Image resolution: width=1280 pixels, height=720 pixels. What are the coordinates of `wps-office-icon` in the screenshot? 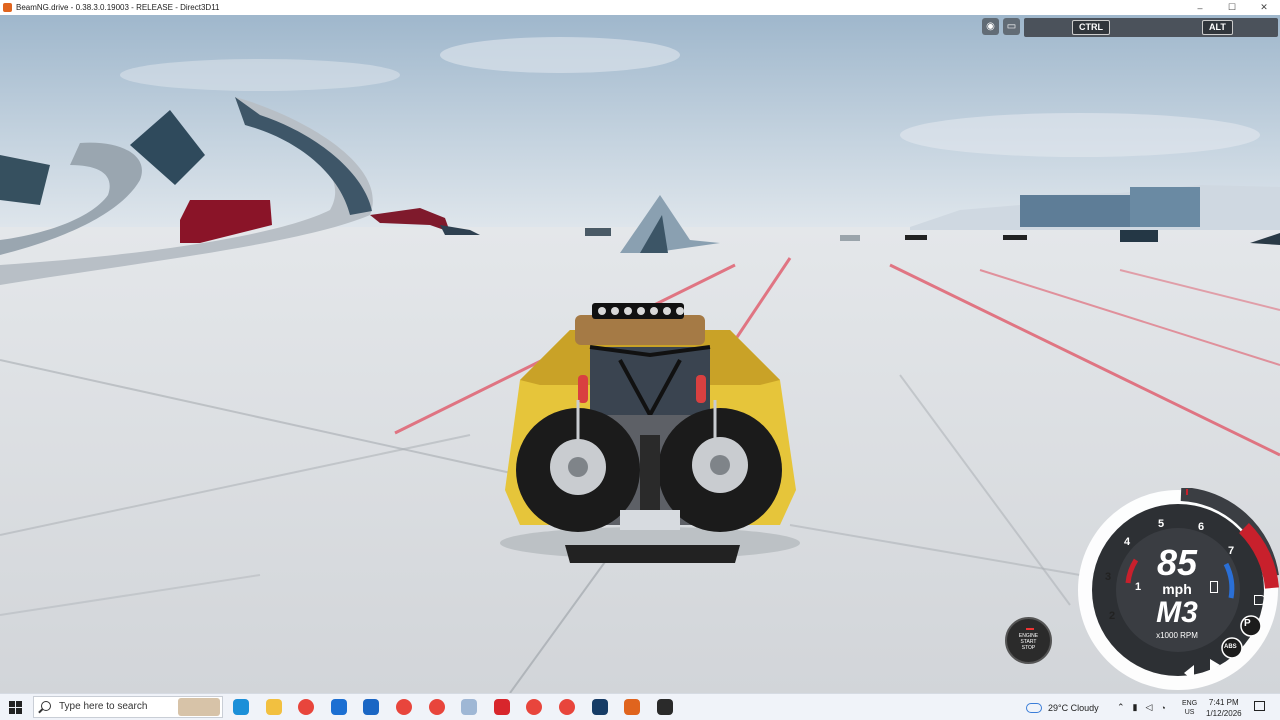 It's located at (502, 707).